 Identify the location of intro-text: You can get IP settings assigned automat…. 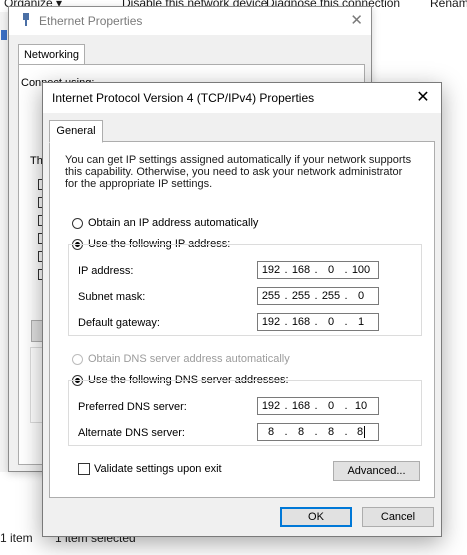
(238, 172).